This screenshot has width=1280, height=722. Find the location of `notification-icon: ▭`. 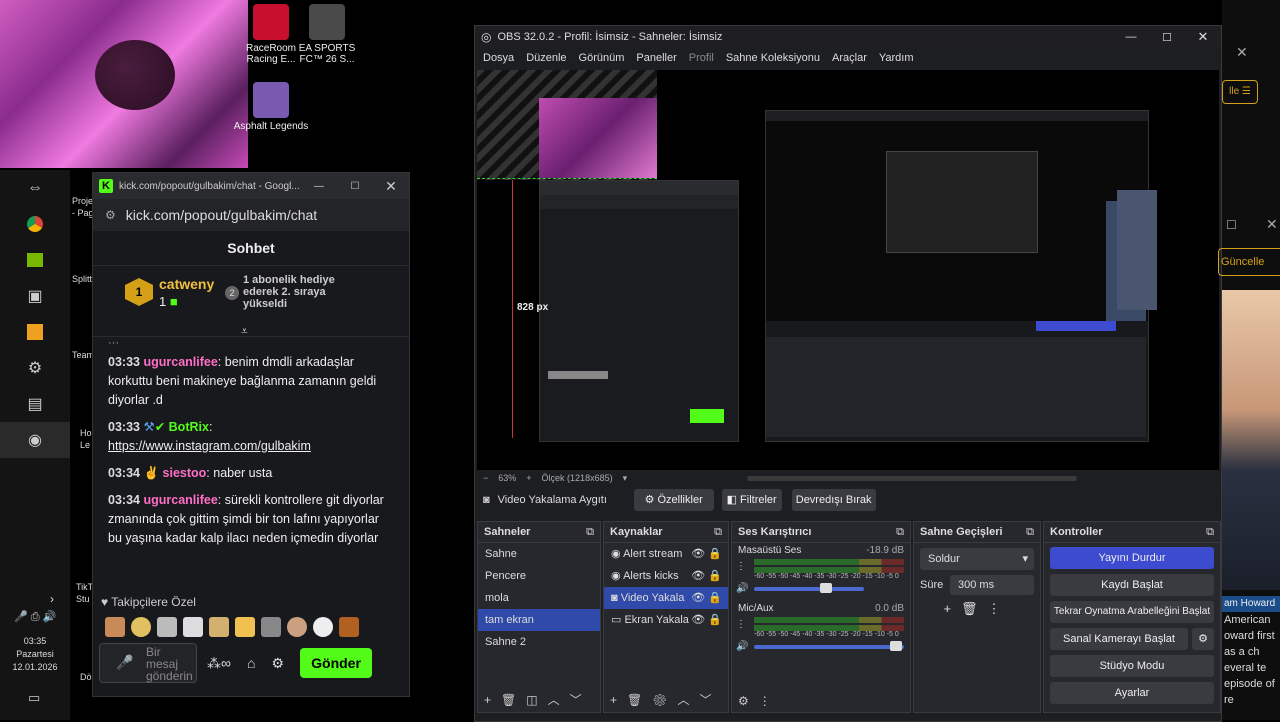

notification-icon: ▭ is located at coordinates (34, 698).